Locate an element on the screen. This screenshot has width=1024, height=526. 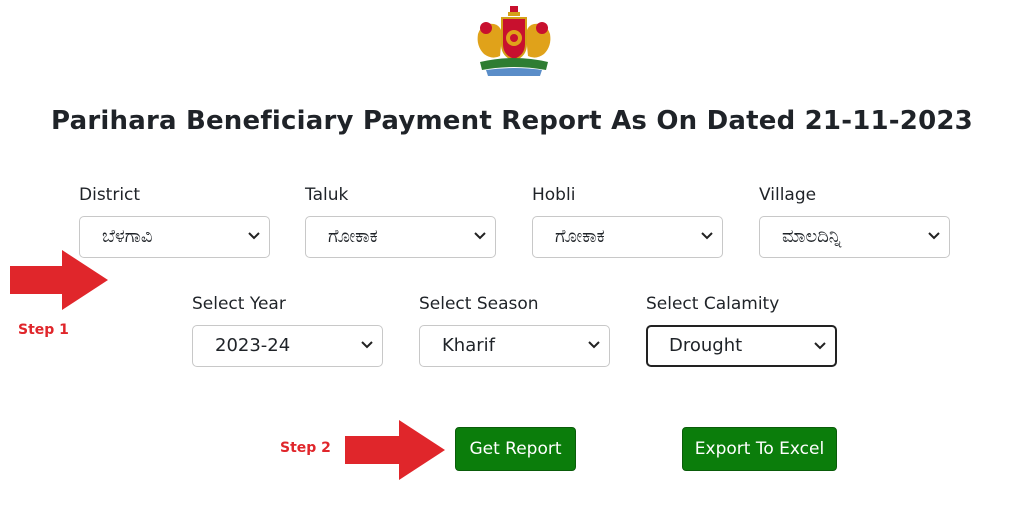
karnataka-emblem-icon is located at coordinates (514, 41).